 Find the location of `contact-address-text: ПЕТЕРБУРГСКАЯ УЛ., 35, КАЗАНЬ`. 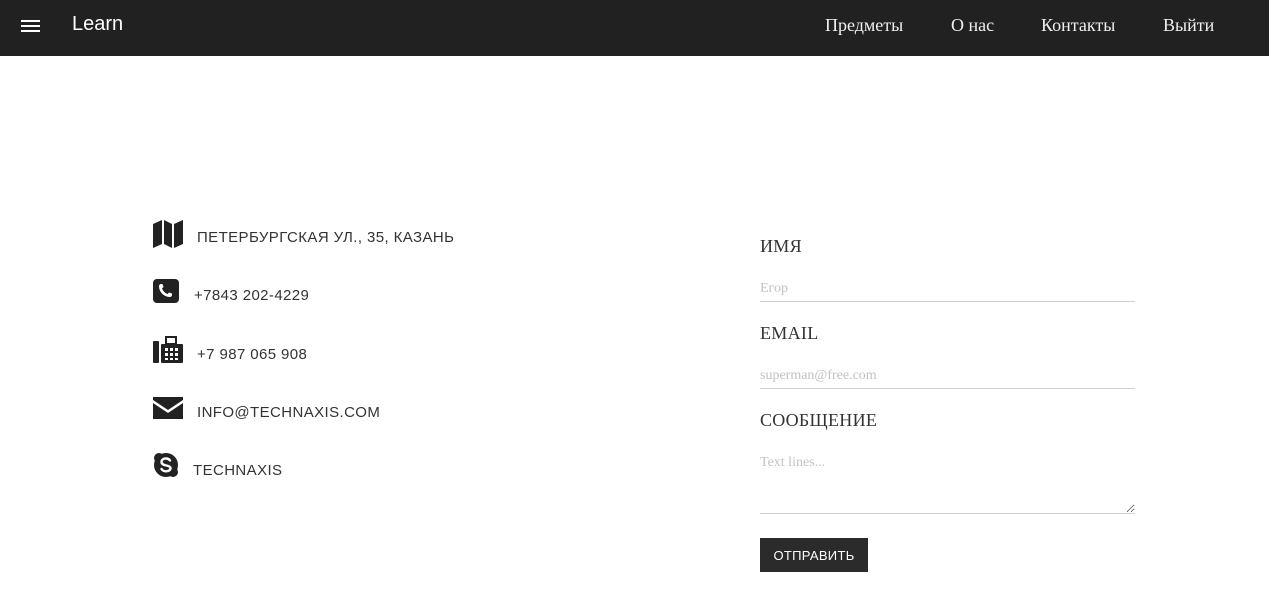

contact-address-text: ПЕТЕРБУРГСКАЯ УЛ., 35, КАЗАНЬ is located at coordinates (326, 237).